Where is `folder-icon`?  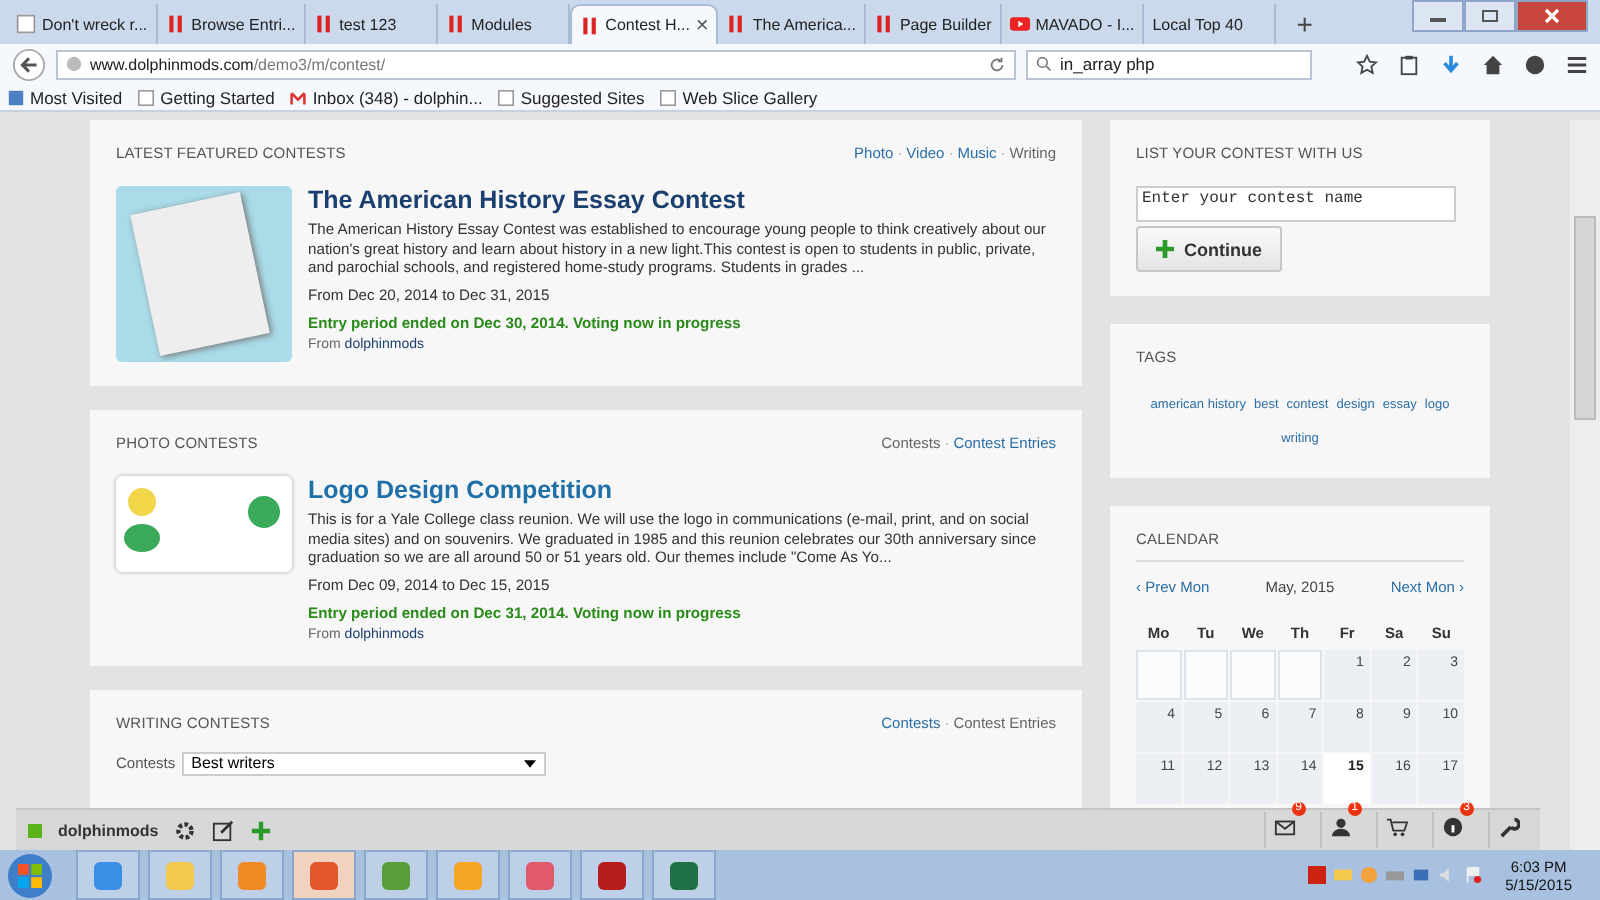 folder-icon is located at coordinates (16, 97).